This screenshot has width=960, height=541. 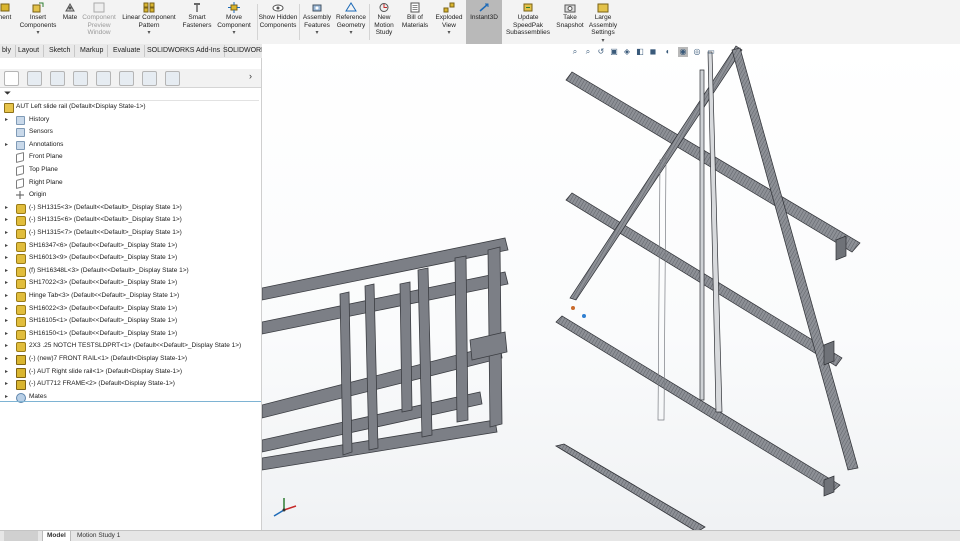 What do you see at coordinates (38, 195) in the screenshot?
I see `tree-item-label: Origin` at bounding box center [38, 195].